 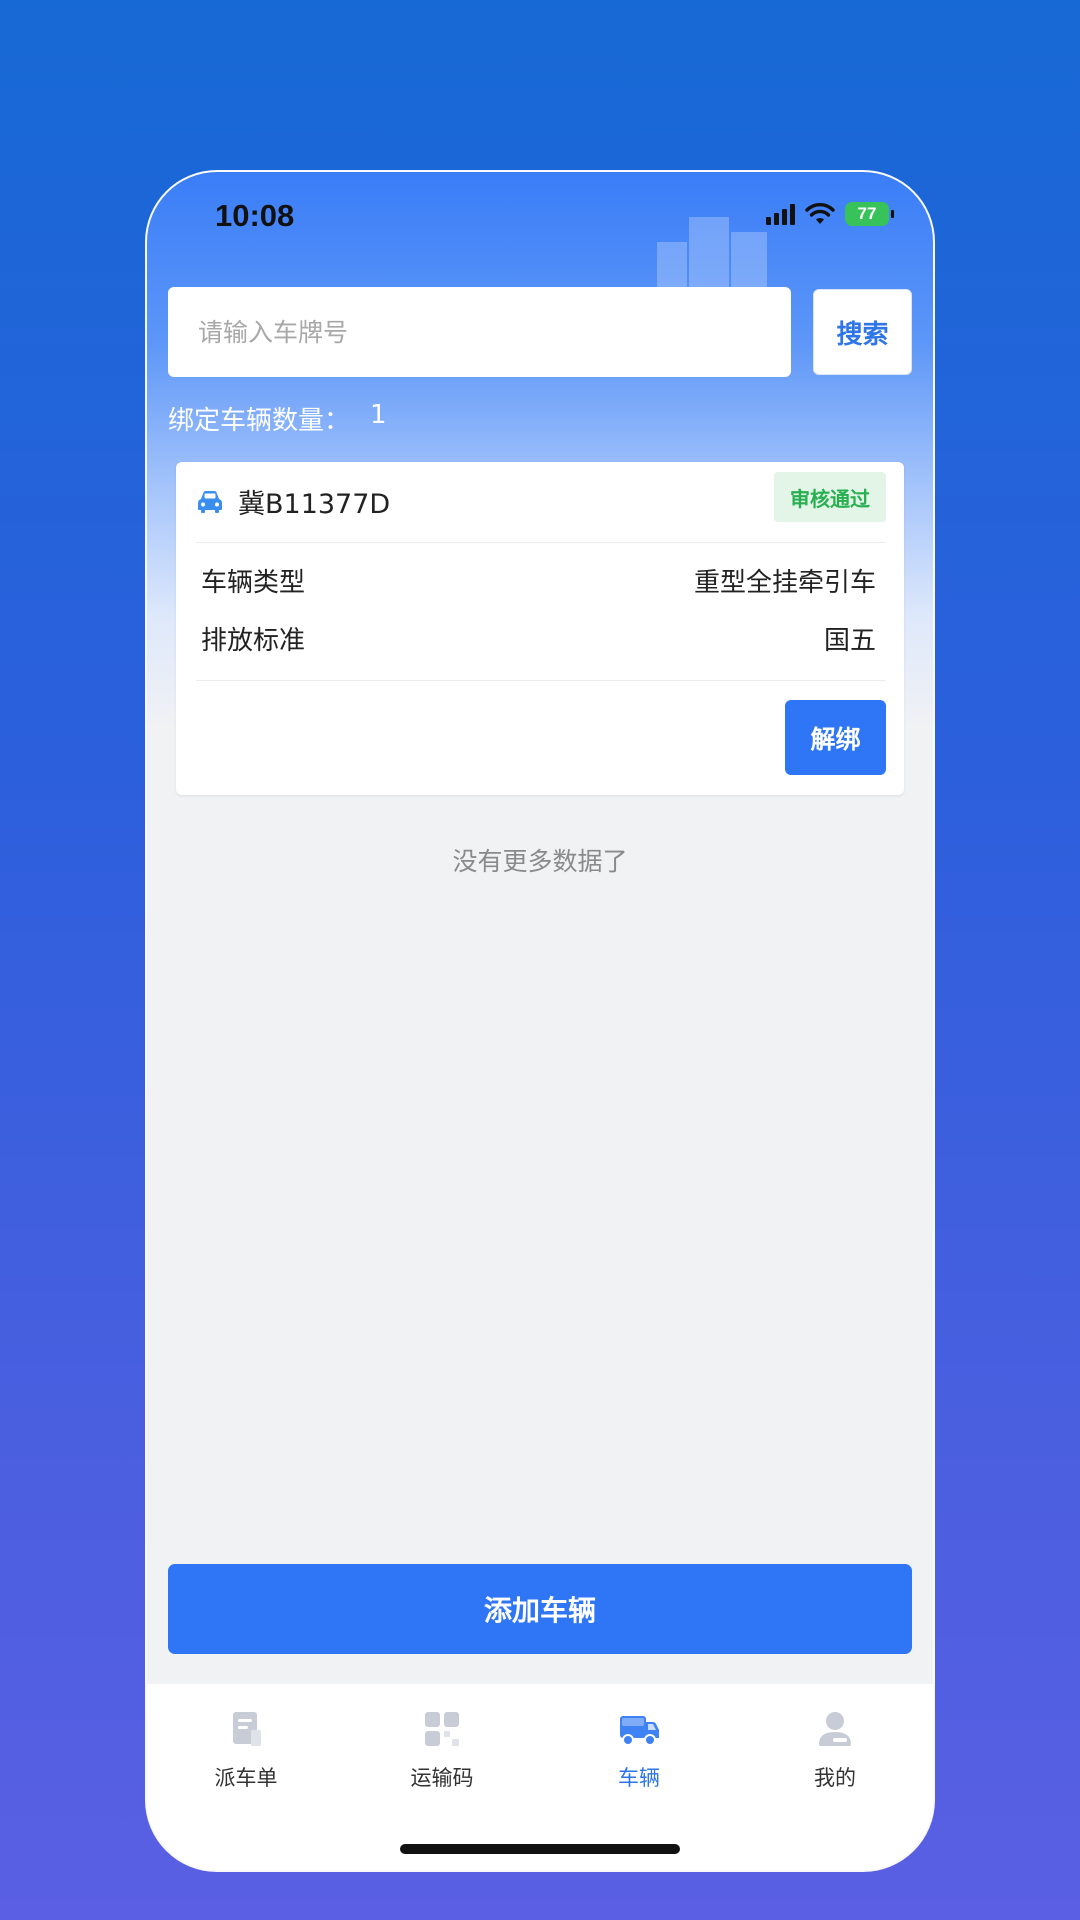 What do you see at coordinates (246, 1778) in the screenshot?
I see `tab-dispatch-label: 派车单` at bounding box center [246, 1778].